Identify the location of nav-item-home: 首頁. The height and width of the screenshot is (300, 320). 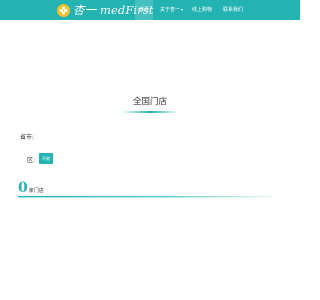
(144, 10).